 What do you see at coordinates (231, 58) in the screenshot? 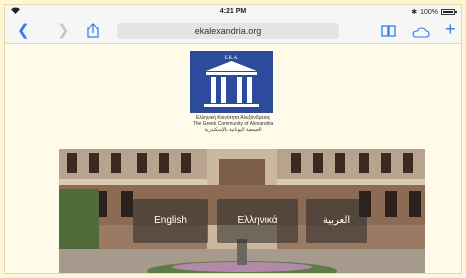
I see `logo-abbr: Ε.Κ.Α.` at bounding box center [231, 58].